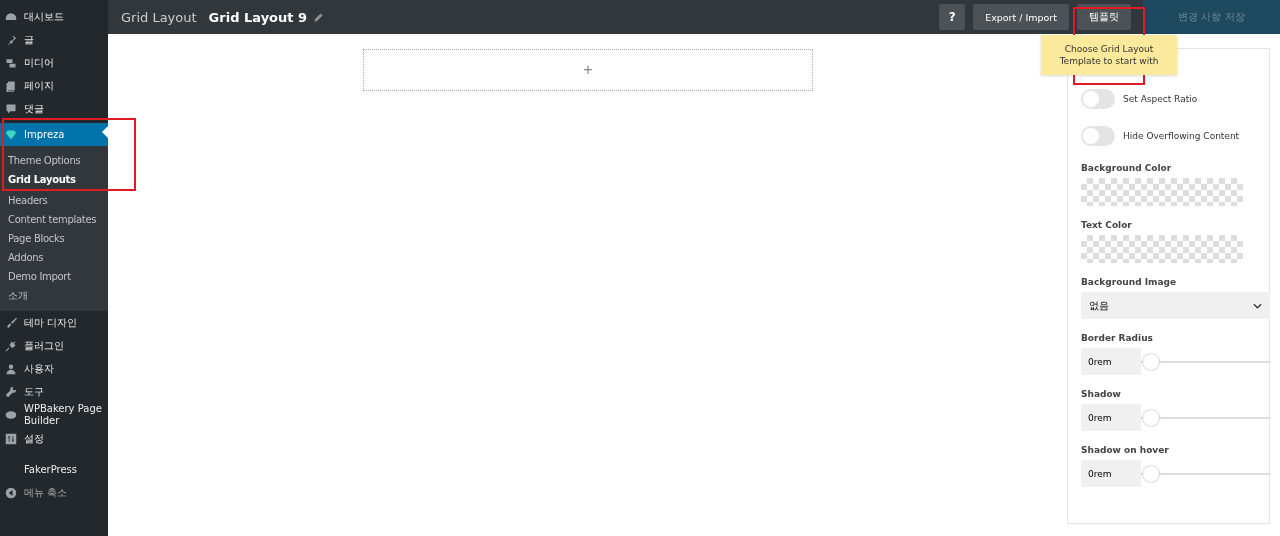  Describe the element at coordinates (588, 70) in the screenshot. I see `add-row-button: +` at that location.